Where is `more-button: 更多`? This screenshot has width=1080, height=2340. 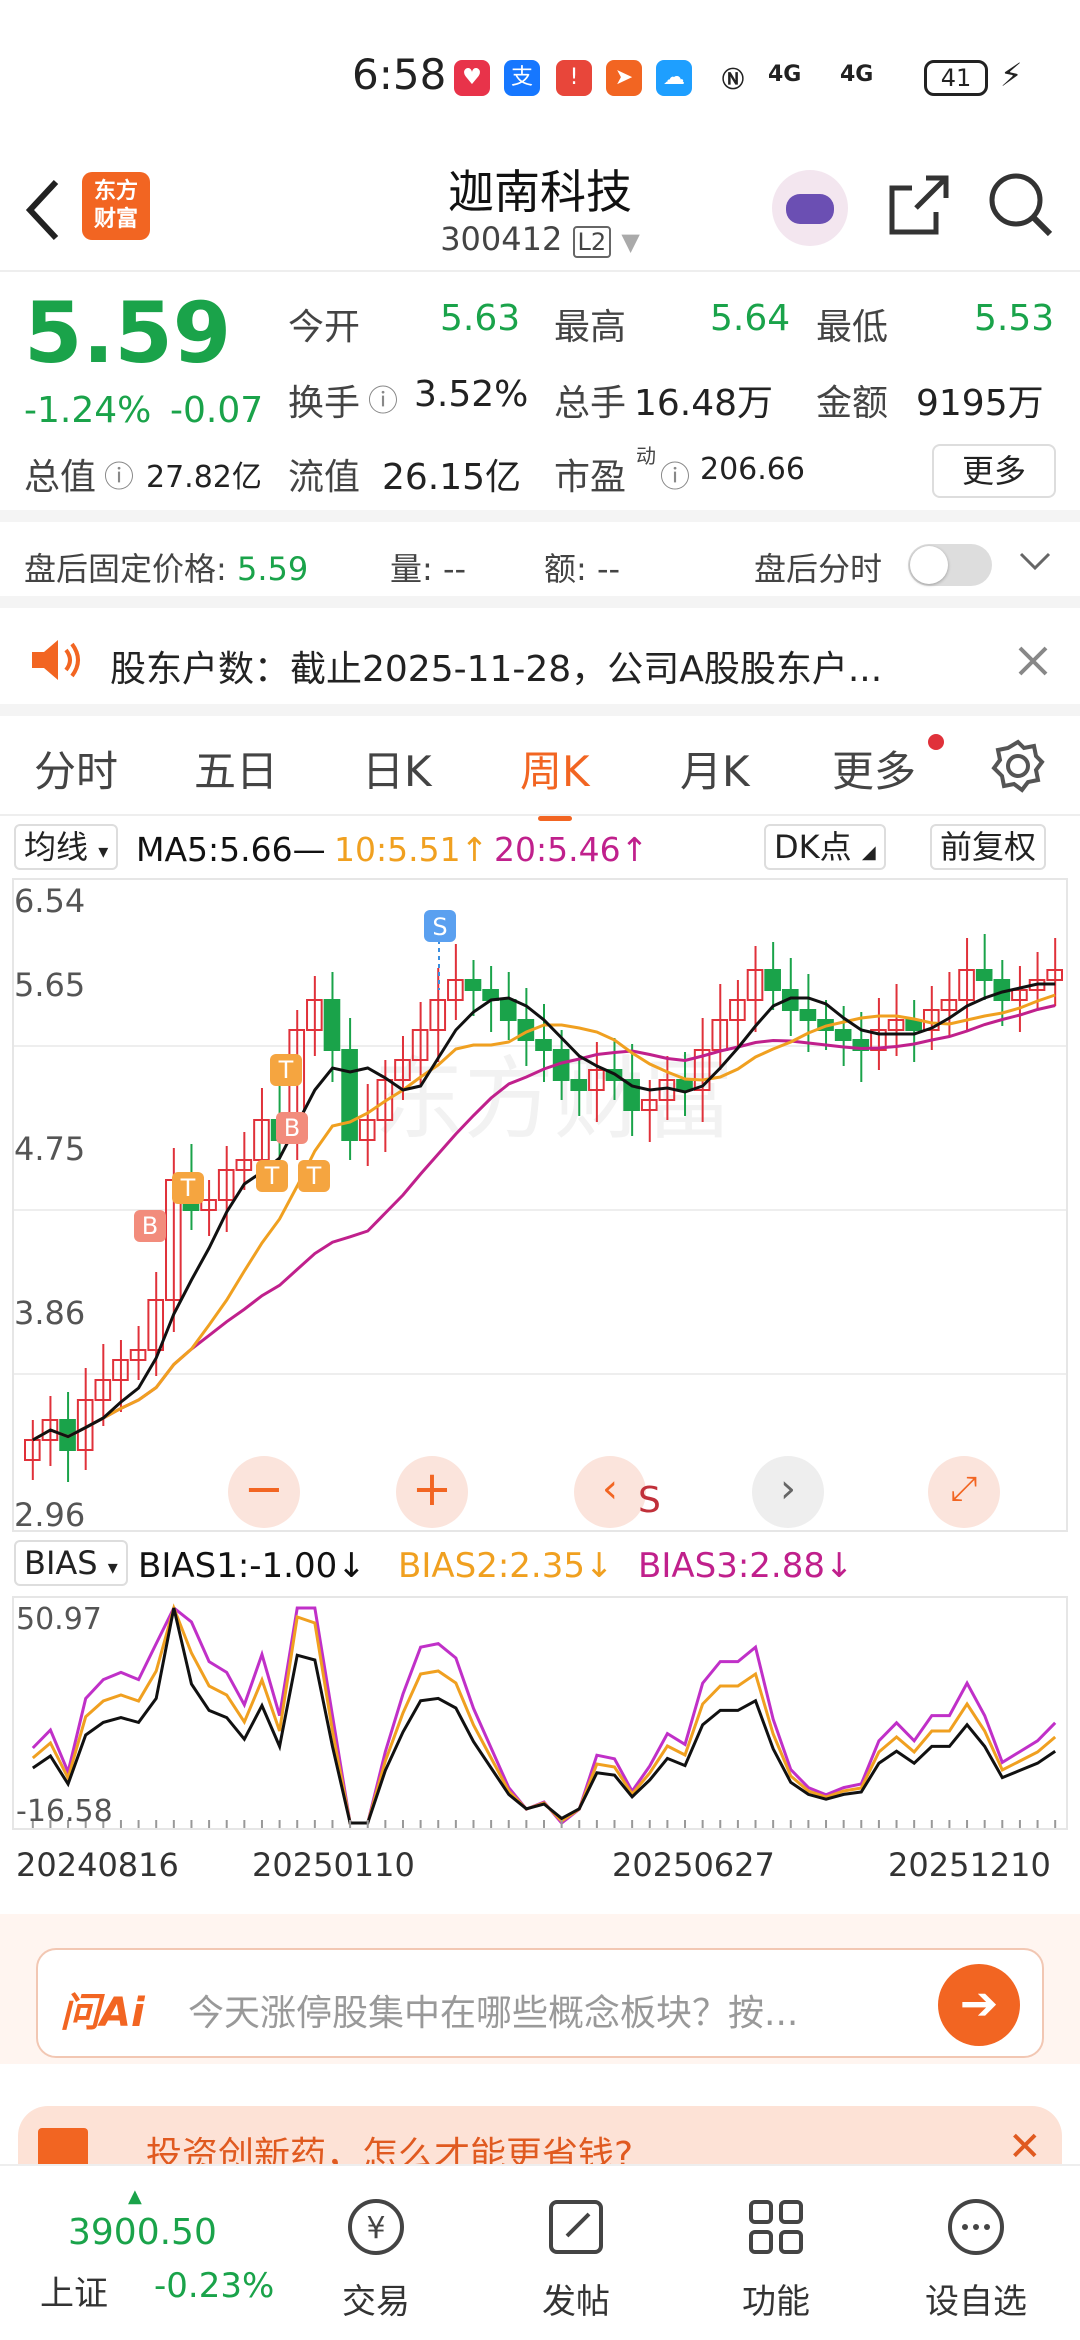 more-button: 更多 is located at coordinates (994, 471).